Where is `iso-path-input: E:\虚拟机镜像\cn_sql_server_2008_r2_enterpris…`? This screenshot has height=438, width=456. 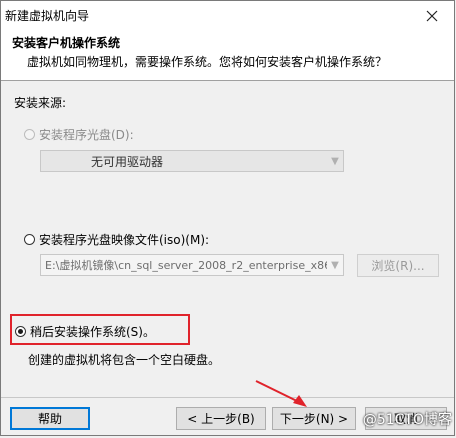
iso-path-input: E:\虚拟机镜像\cn_sql_server_2008_r2_enterpris… is located at coordinates (192, 265).